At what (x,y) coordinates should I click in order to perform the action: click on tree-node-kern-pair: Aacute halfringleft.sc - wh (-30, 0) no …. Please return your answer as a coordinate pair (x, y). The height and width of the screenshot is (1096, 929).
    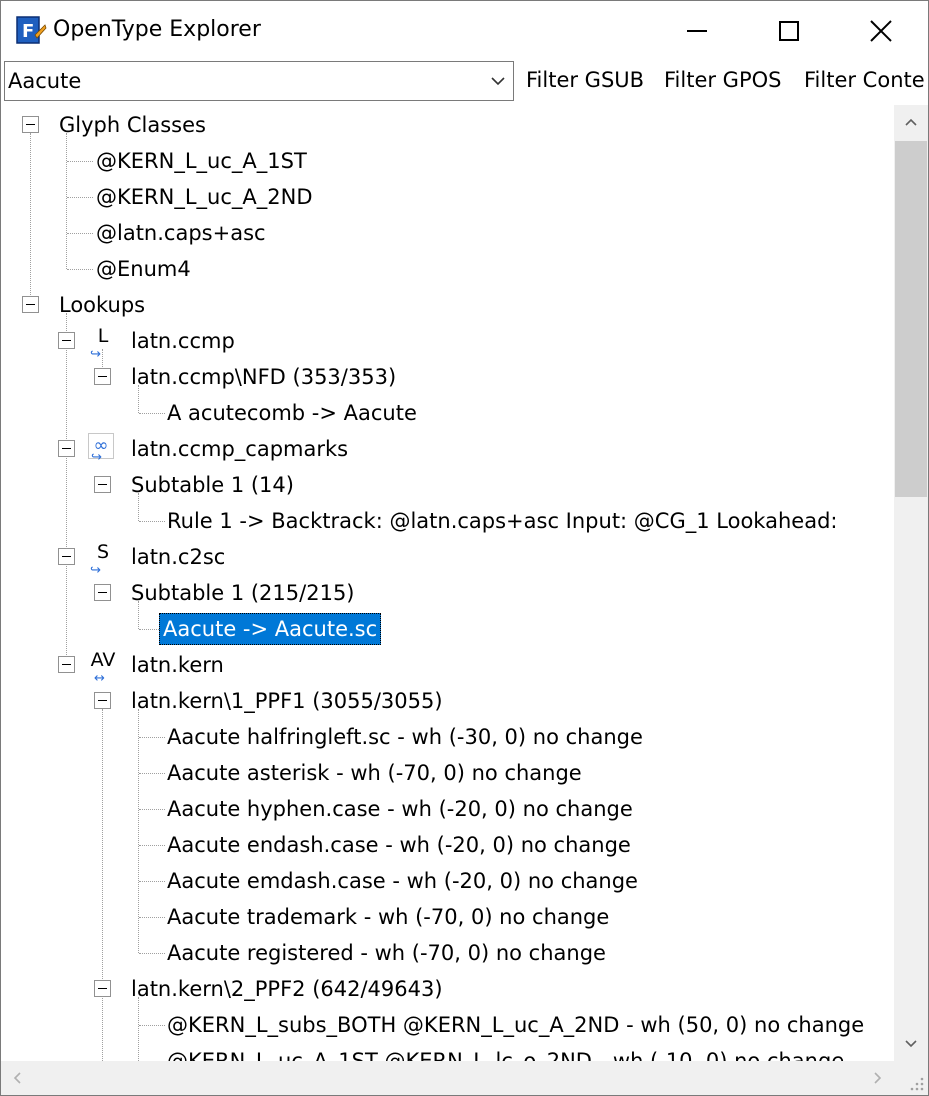
    Looking at the image, I should click on (405, 737).